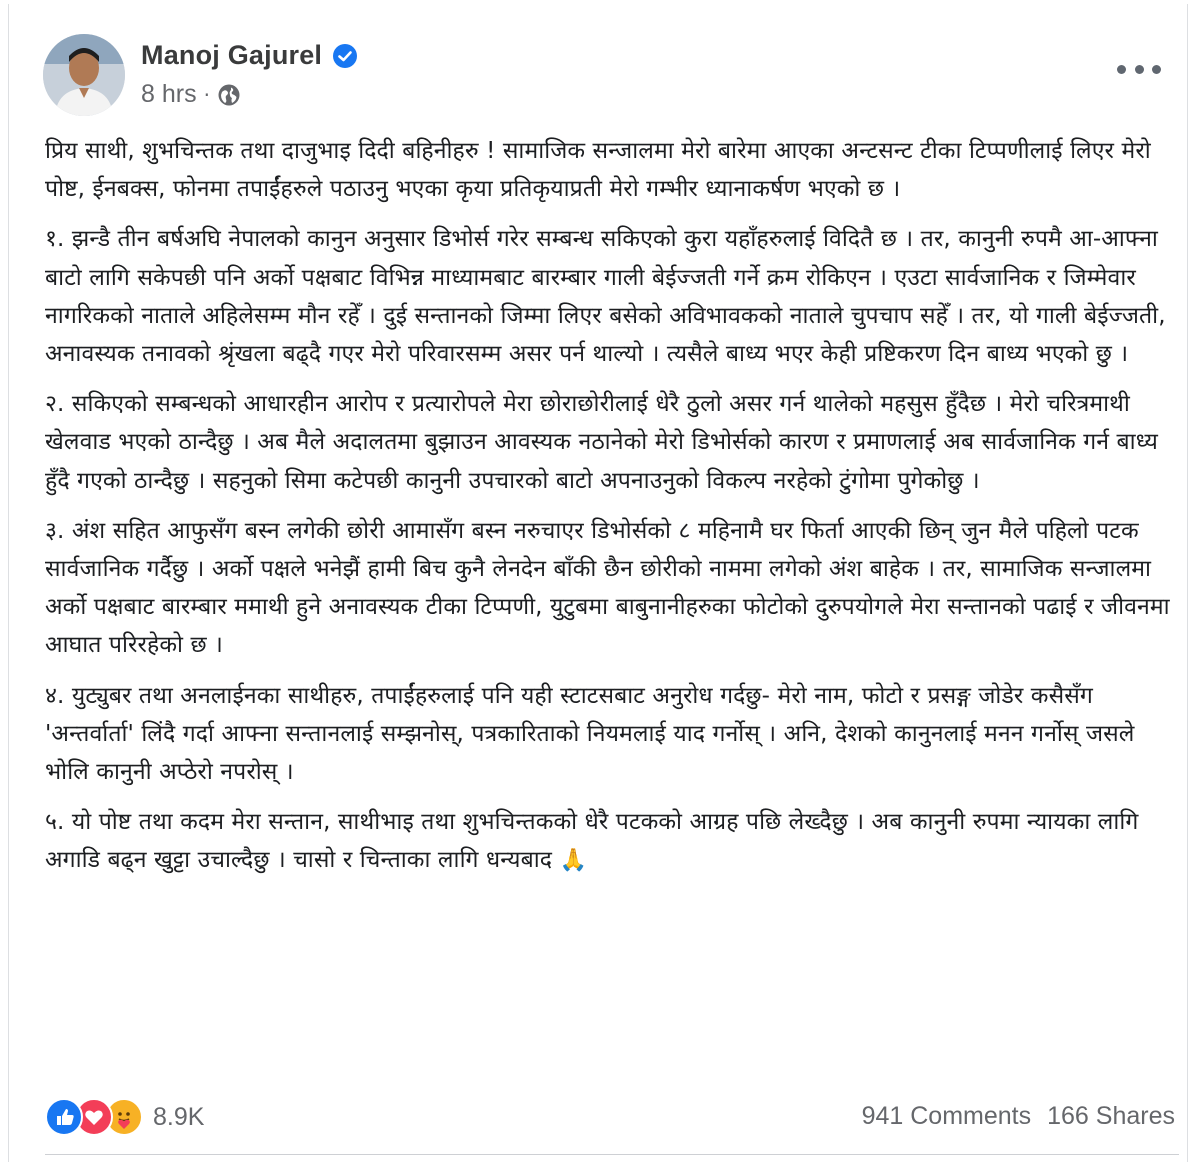  Describe the element at coordinates (169, 94) in the screenshot. I see `post-timestamp: 8 hrs` at that location.